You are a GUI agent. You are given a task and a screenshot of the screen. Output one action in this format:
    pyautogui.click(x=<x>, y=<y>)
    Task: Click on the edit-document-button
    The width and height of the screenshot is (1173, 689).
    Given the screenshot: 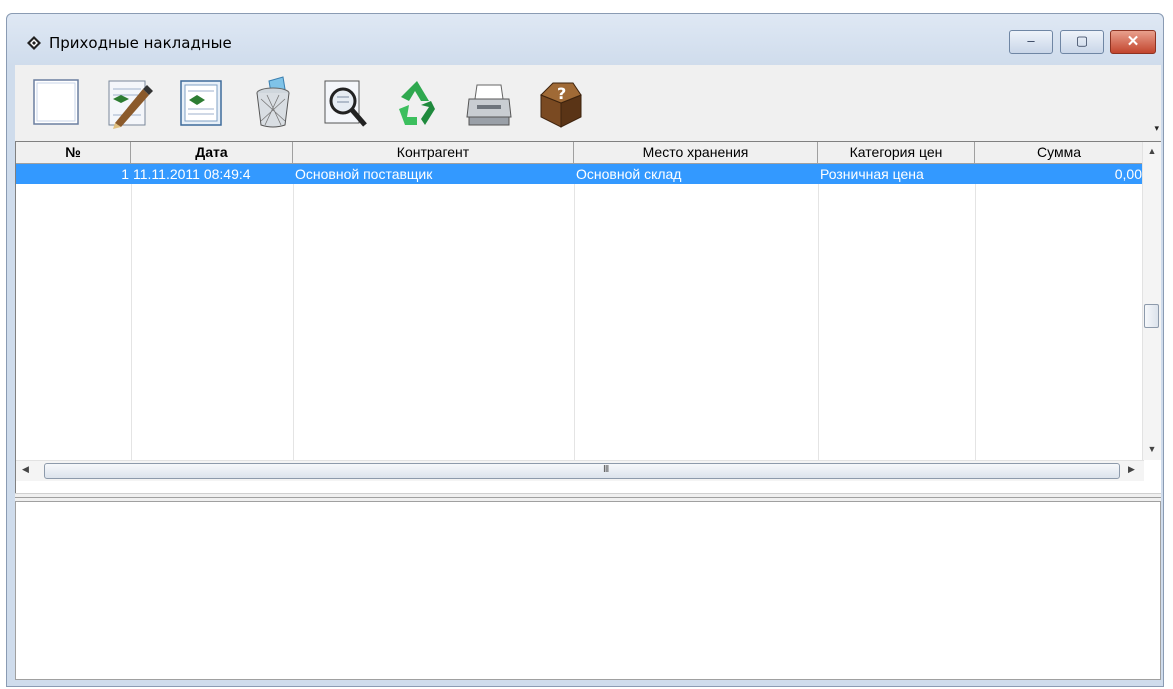 What is the action you would take?
    pyautogui.click(x=129, y=103)
    